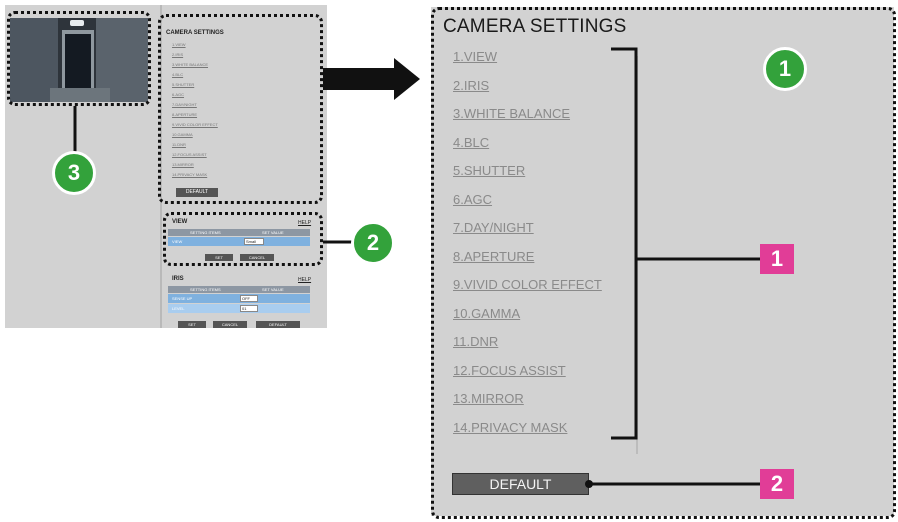  Describe the element at coordinates (371, 79) in the screenshot. I see `arrow-icon` at that location.